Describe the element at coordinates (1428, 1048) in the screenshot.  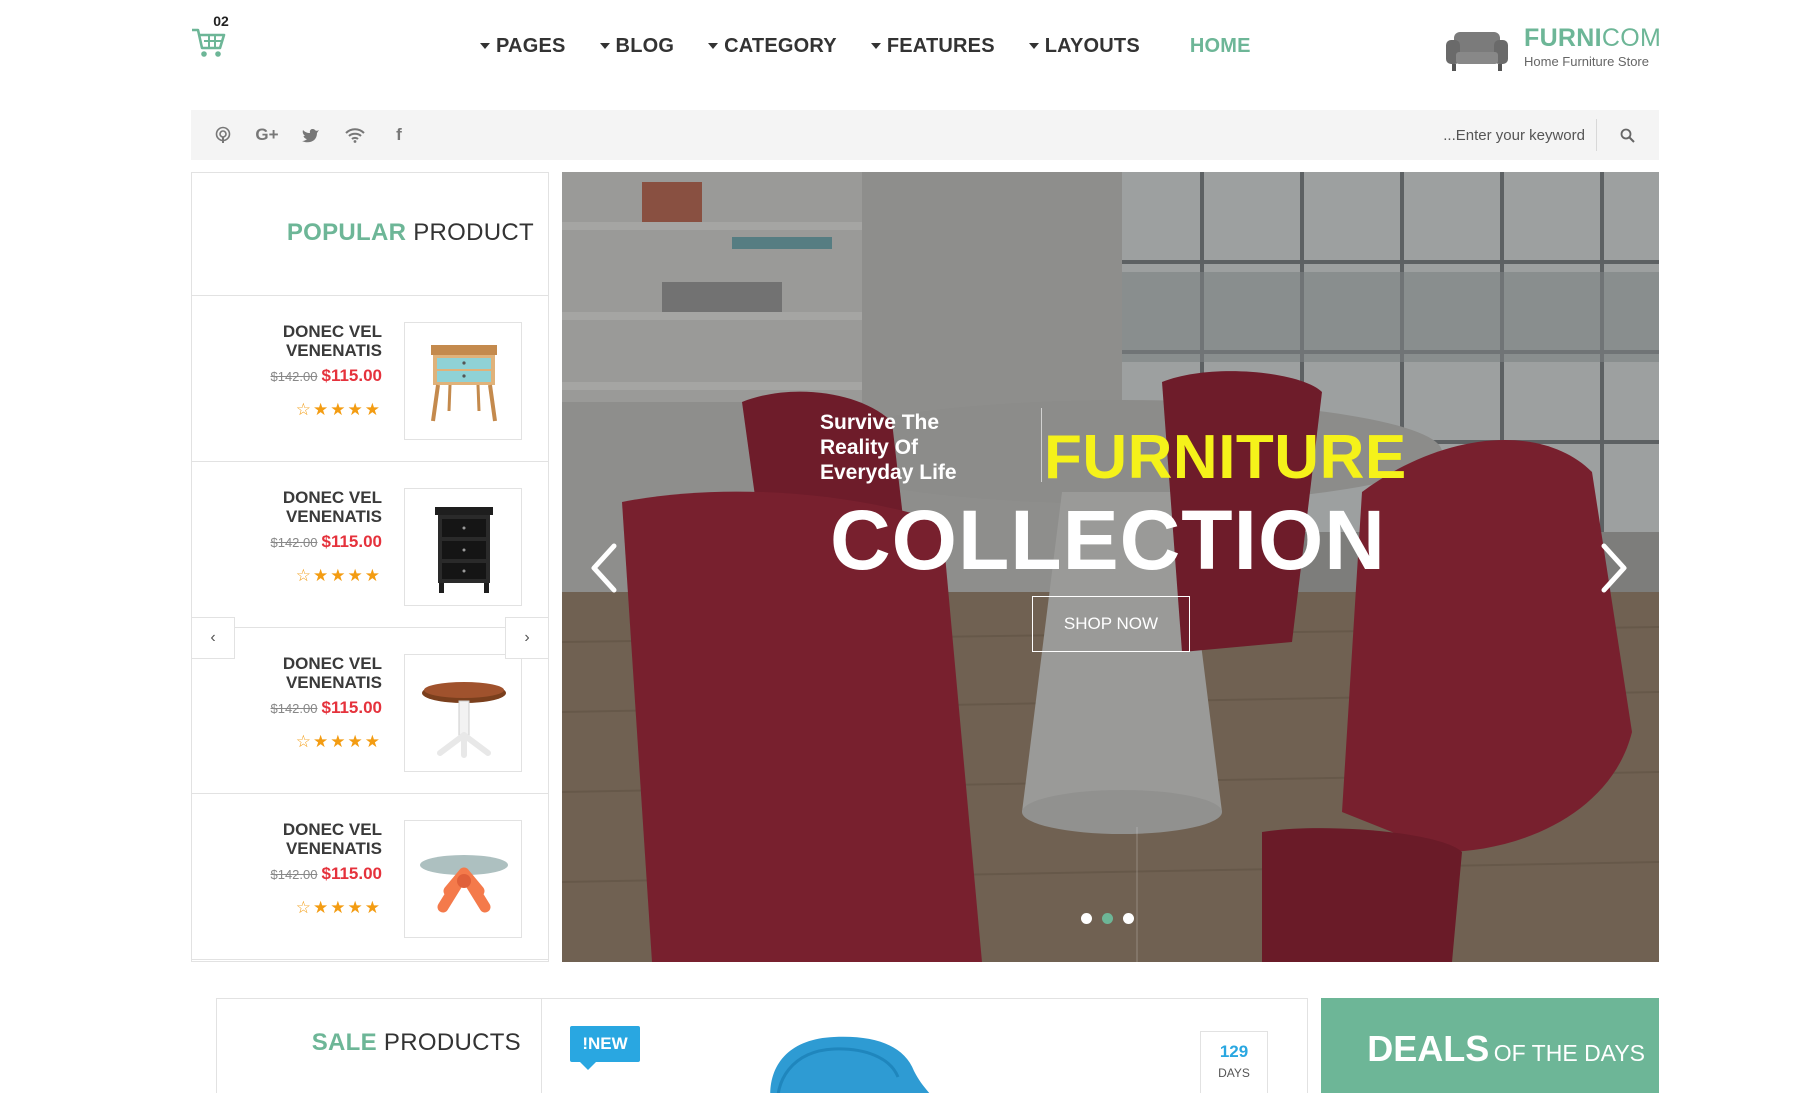
I see `deals-title-bold: DEALS` at that location.